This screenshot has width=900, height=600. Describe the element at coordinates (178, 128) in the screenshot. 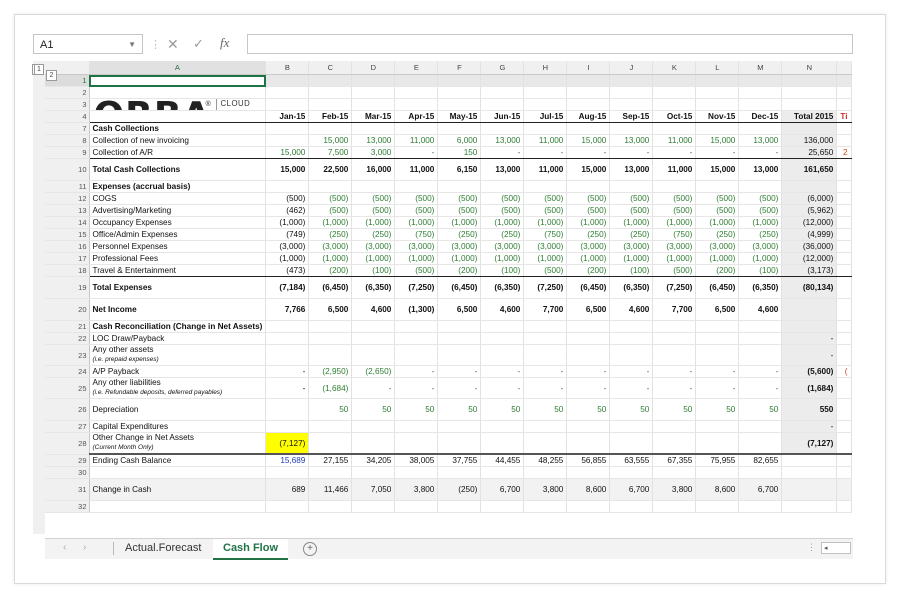

I see `section-title: Cash Collections` at that location.